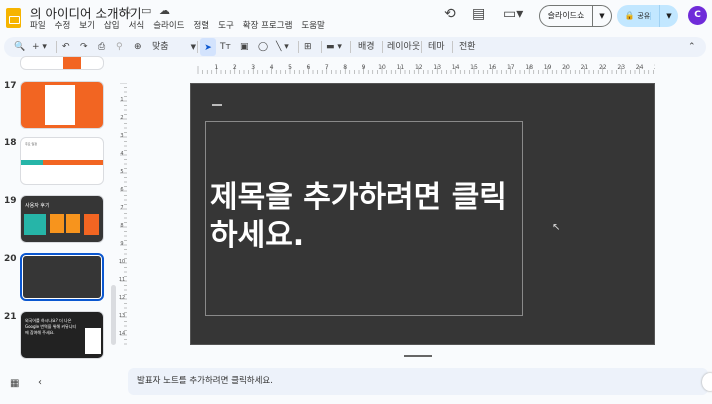 This screenshot has width=712, height=404. What do you see at coordinates (164, 10) in the screenshot?
I see `cloud-status-icon: ☁` at bounding box center [164, 10].